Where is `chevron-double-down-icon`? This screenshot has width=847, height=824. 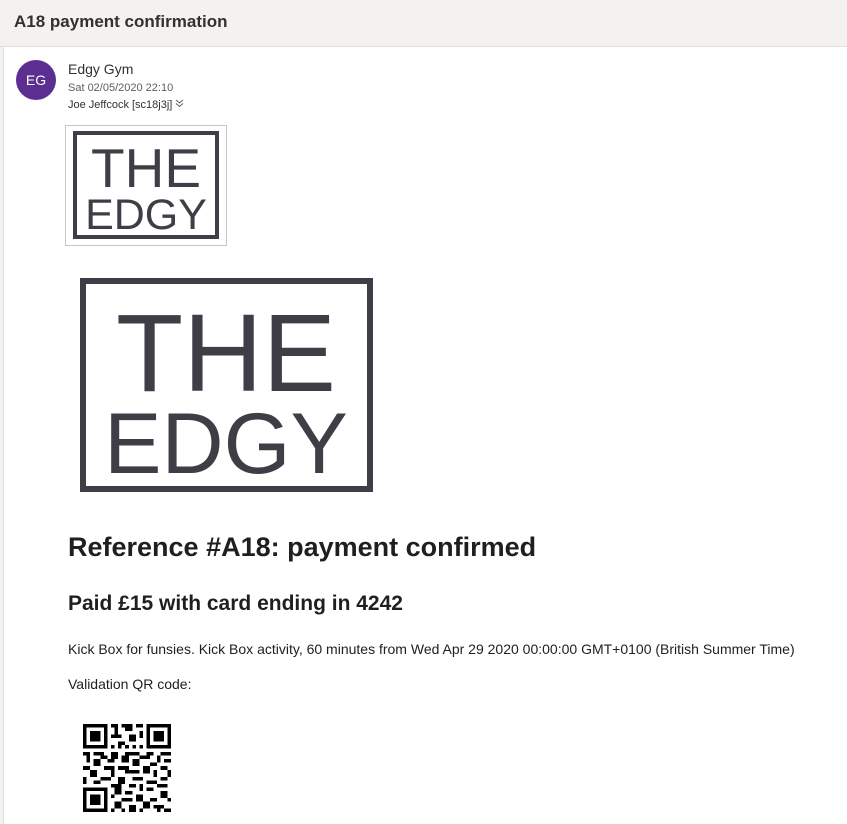 chevron-double-down-icon is located at coordinates (179, 105).